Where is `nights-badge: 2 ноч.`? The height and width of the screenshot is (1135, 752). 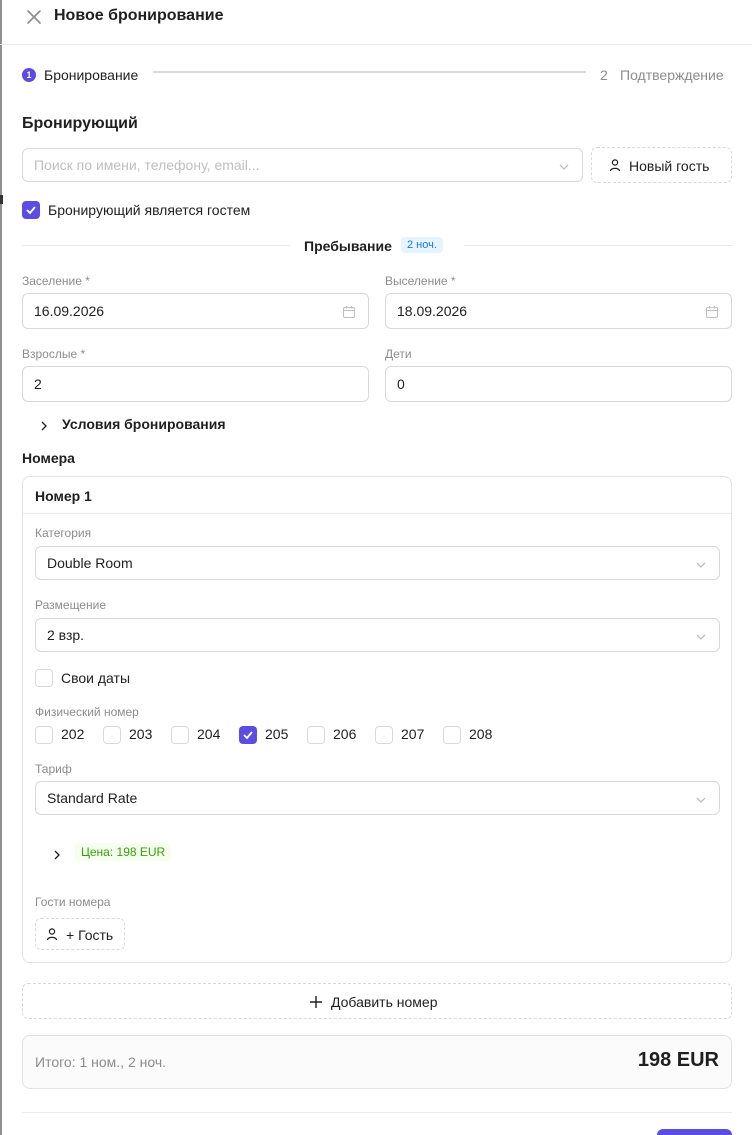 nights-badge: 2 ноч. is located at coordinates (422, 245).